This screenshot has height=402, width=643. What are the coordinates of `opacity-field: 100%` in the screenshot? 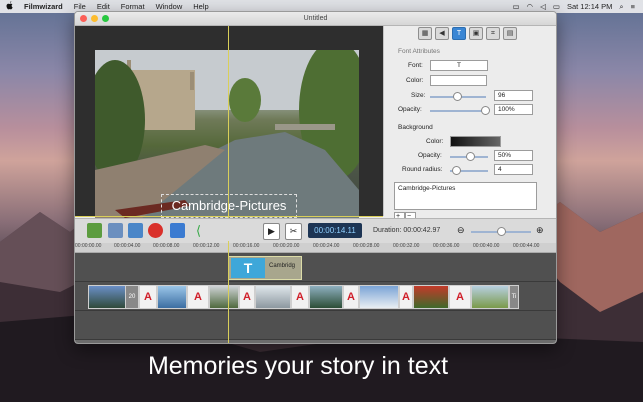 It's located at (513, 109).